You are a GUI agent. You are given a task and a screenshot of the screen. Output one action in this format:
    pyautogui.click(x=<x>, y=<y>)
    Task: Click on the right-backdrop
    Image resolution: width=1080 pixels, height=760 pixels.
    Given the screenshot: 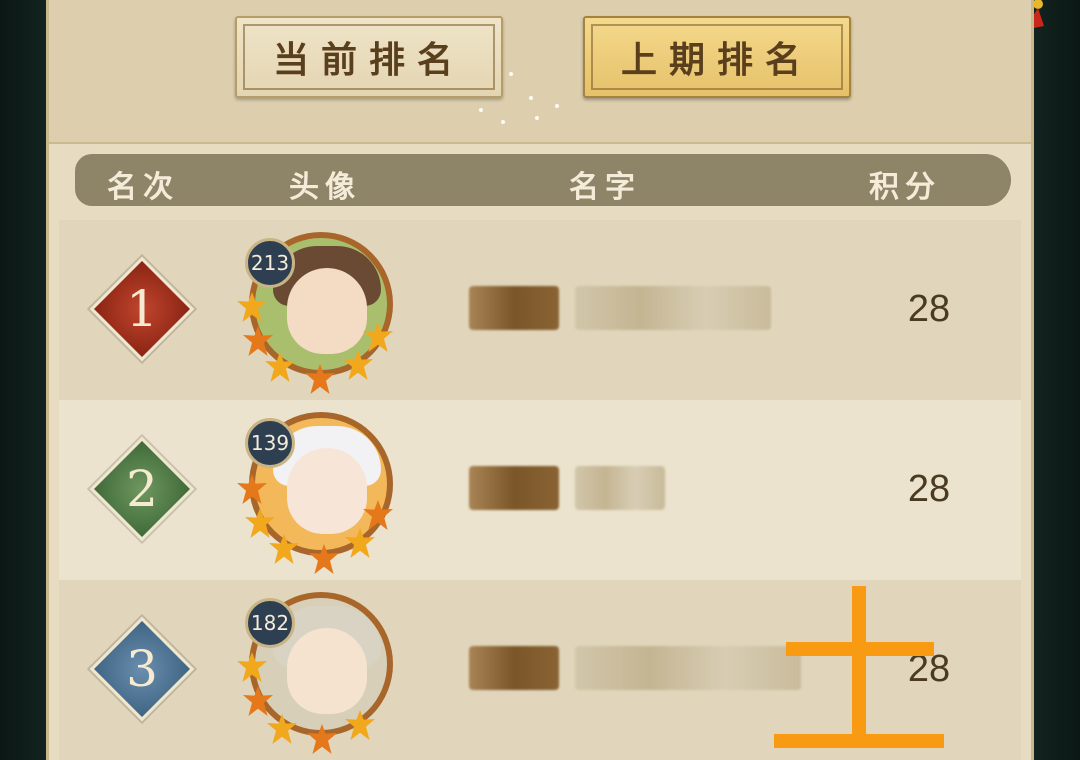 What is the action you would take?
    pyautogui.click(x=1057, y=380)
    